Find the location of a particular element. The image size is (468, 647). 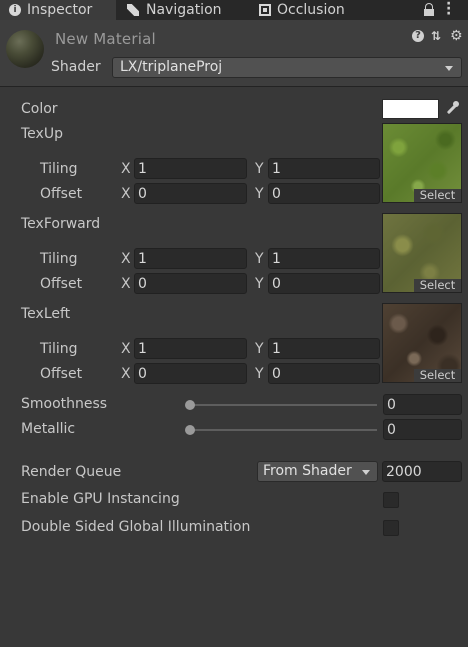

texup-offset-x-field: 0 is located at coordinates (190, 193).